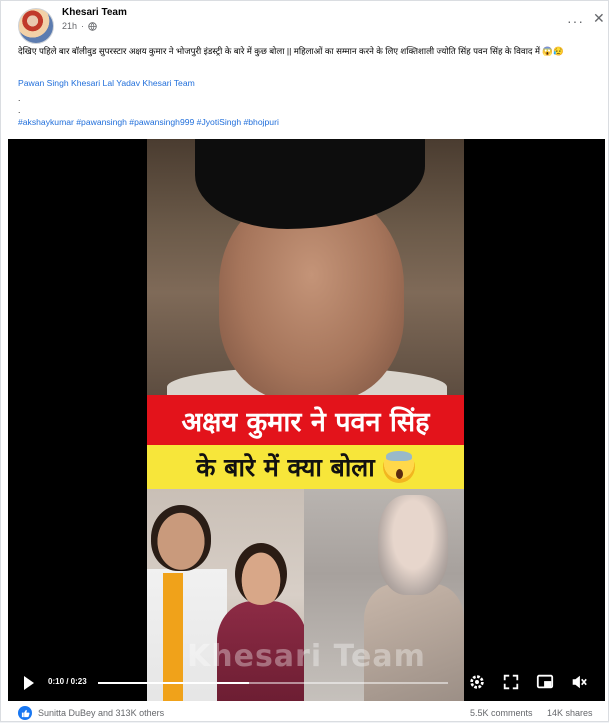 The width and height of the screenshot is (609, 723). Describe the element at coordinates (501, 713) in the screenshot. I see `comments-count: 5.5K comments` at that location.